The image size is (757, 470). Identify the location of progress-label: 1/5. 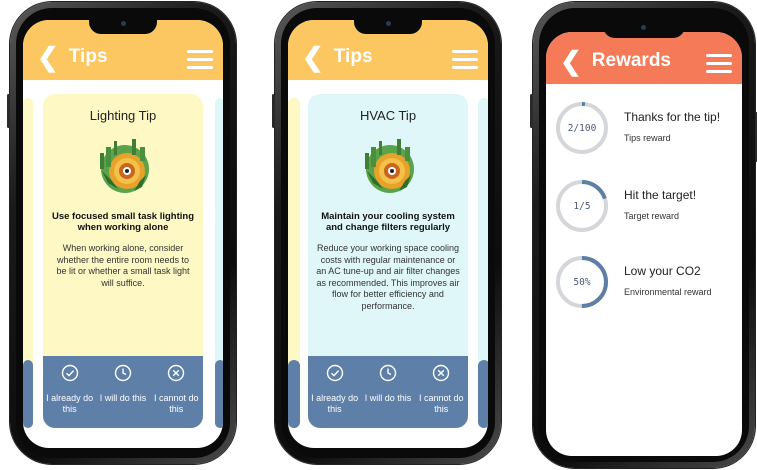
(582, 206).